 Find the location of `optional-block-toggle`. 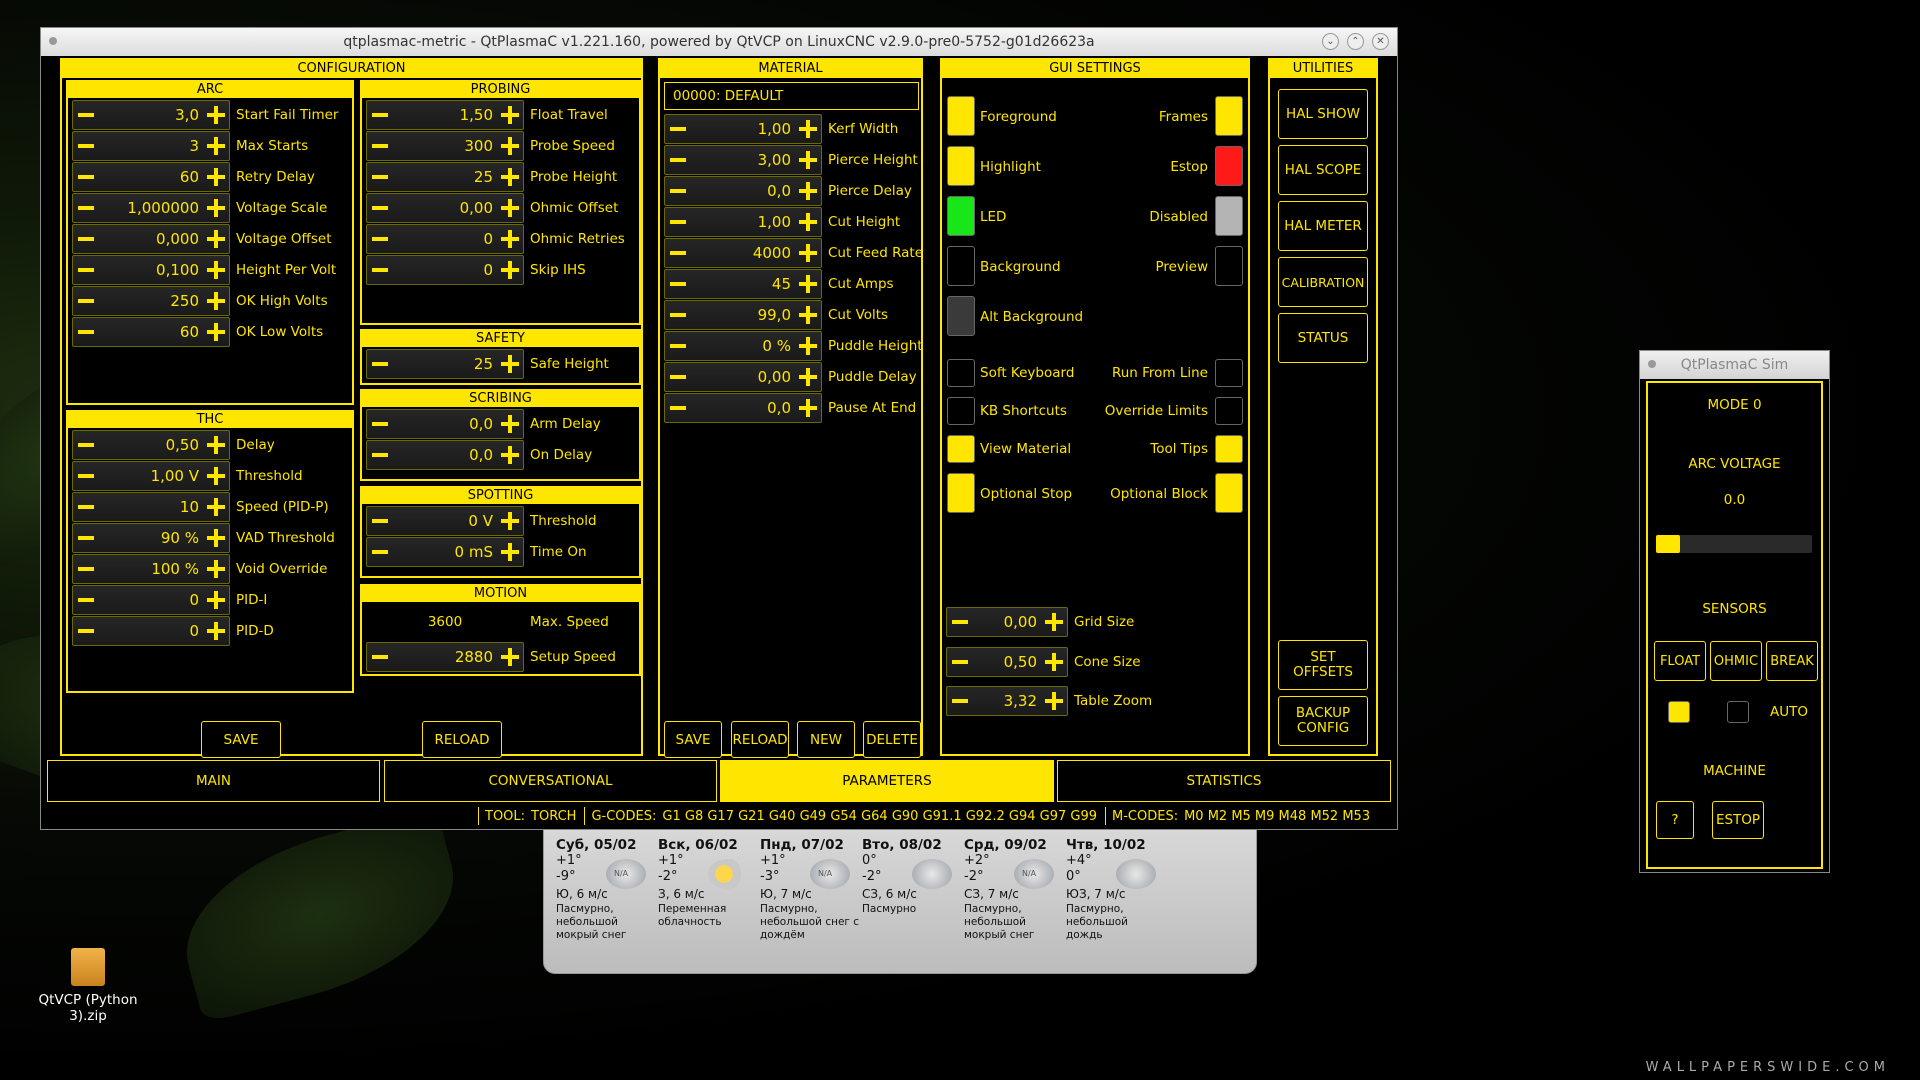

optional-block-toggle is located at coordinates (1229, 493).